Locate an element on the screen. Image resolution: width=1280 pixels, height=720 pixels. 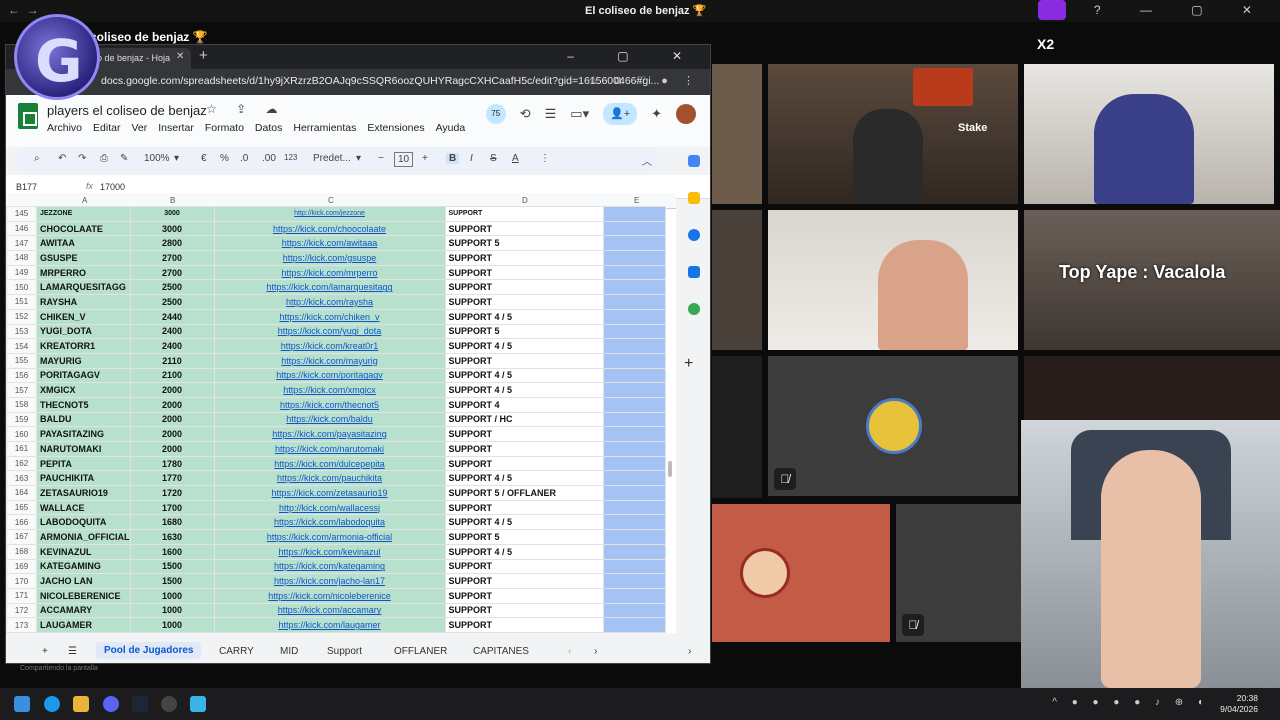
position-cell: SUPPORT / HC is located at coordinates (524, 419).